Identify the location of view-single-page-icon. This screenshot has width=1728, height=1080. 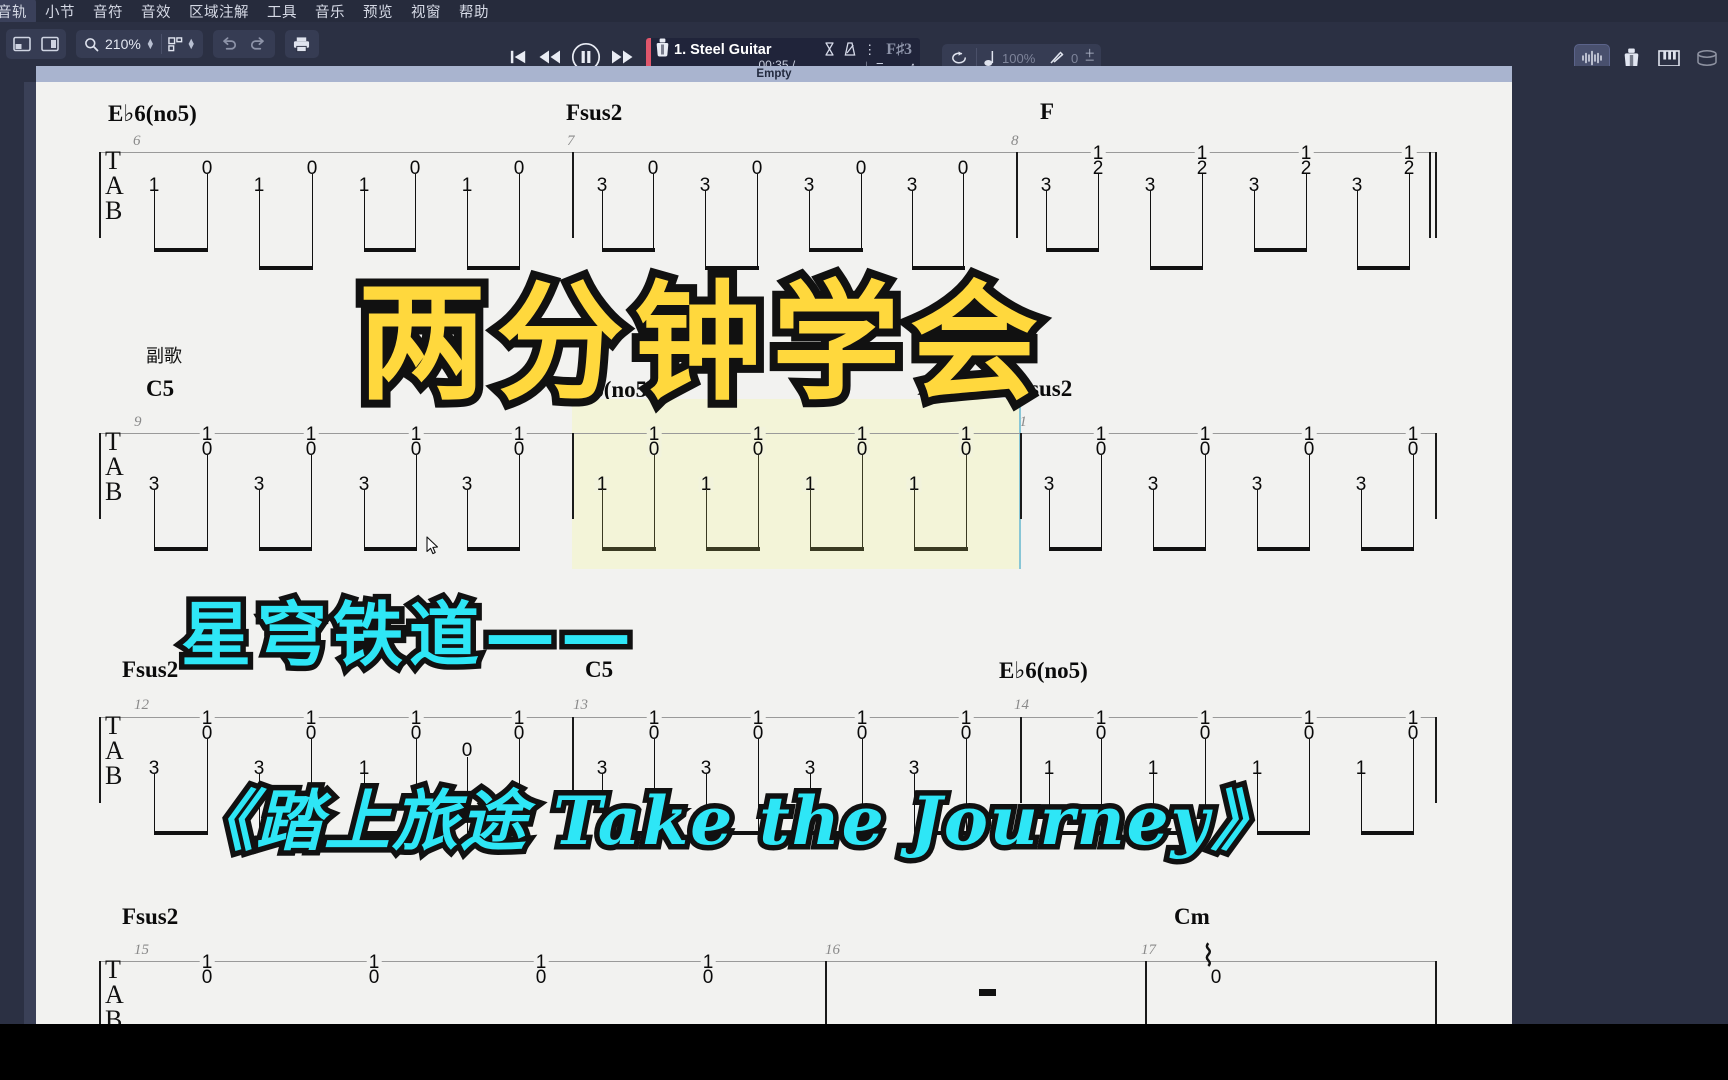
(22, 44).